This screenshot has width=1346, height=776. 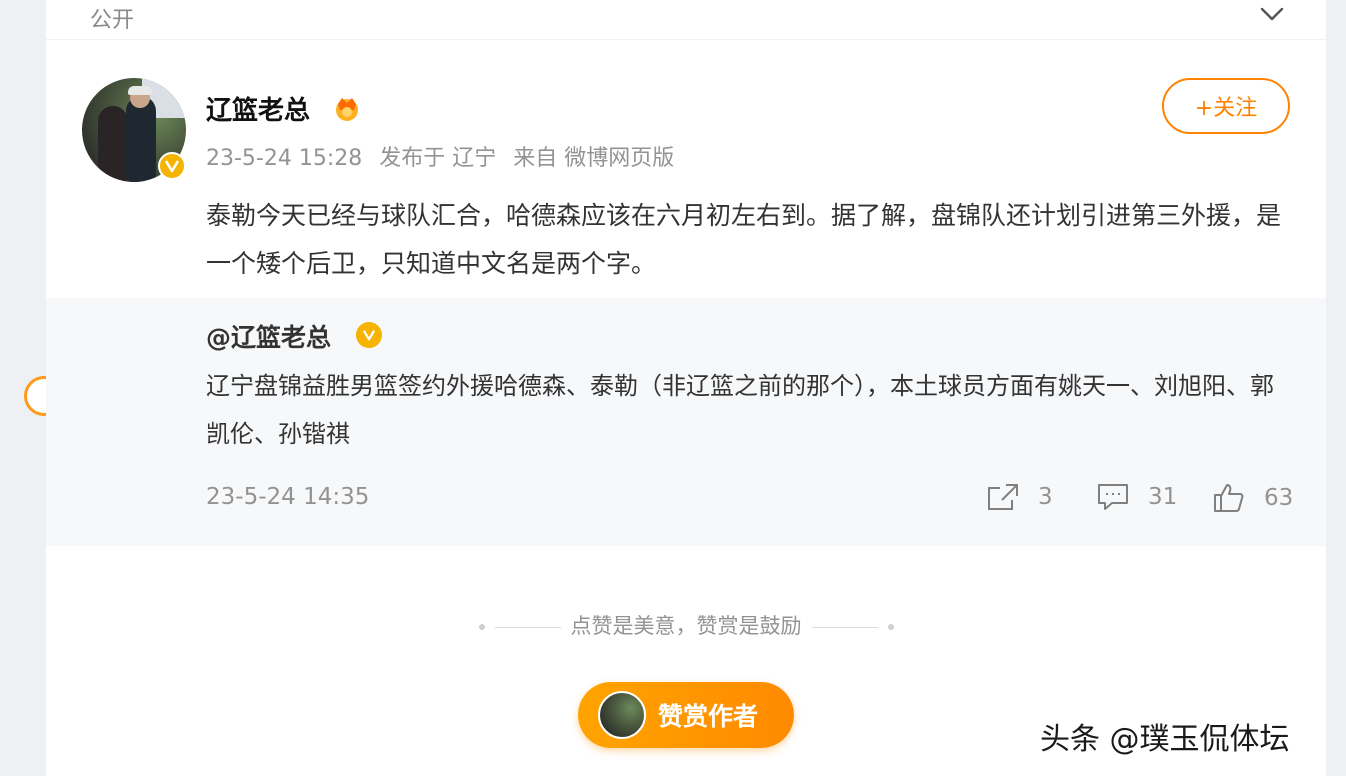 I want to click on chevron-down-icon, so click(x=1272, y=14).